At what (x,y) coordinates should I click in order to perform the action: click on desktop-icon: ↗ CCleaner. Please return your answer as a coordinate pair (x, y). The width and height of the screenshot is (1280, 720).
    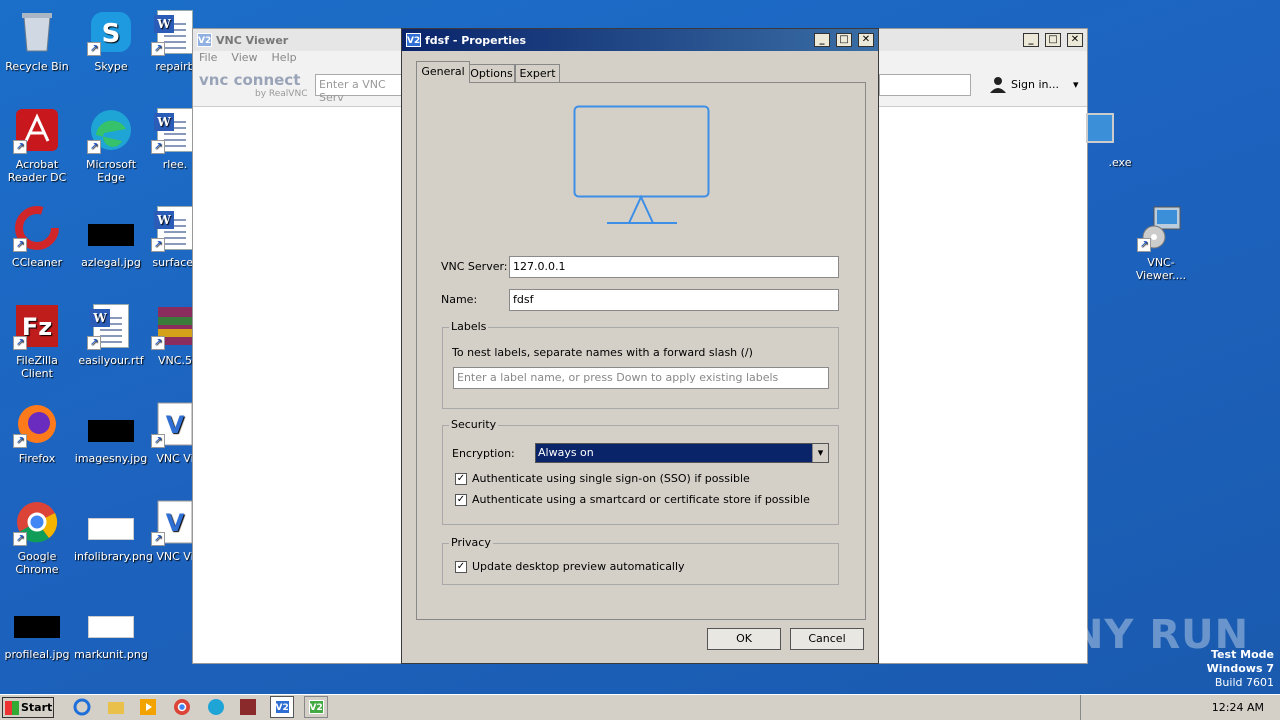
    Looking at the image, I should click on (37, 236).